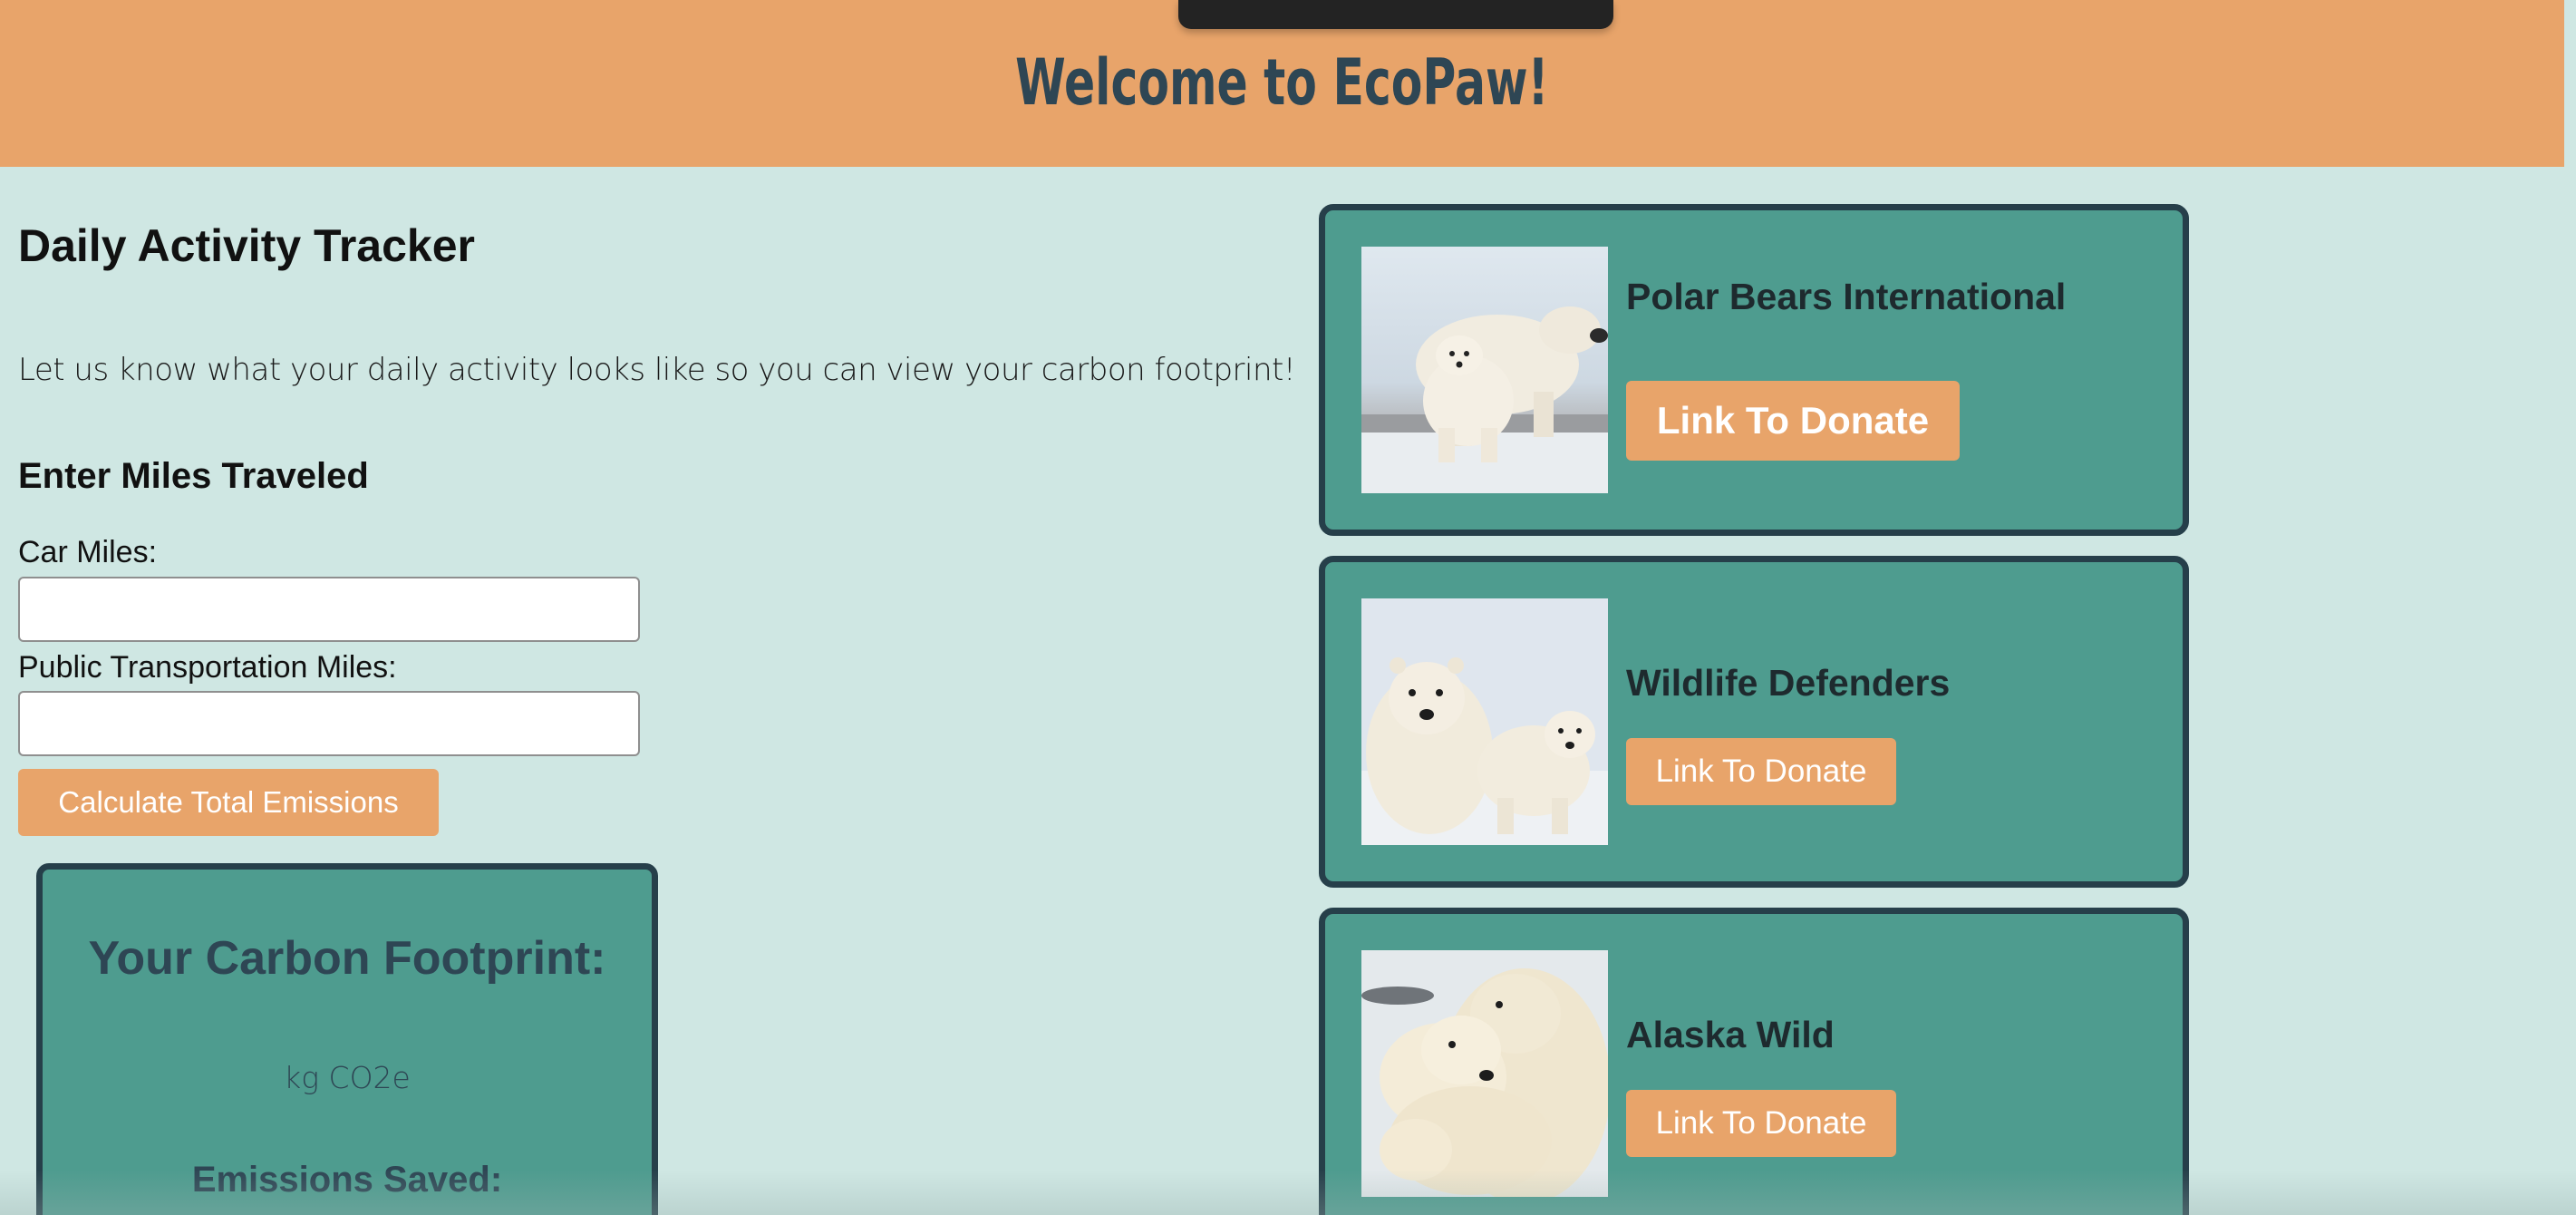 This screenshot has height=1215, width=2576. What do you see at coordinates (1788, 683) in the screenshot?
I see `org-name-wildlife-defenders: Wildlife Defenders` at bounding box center [1788, 683].